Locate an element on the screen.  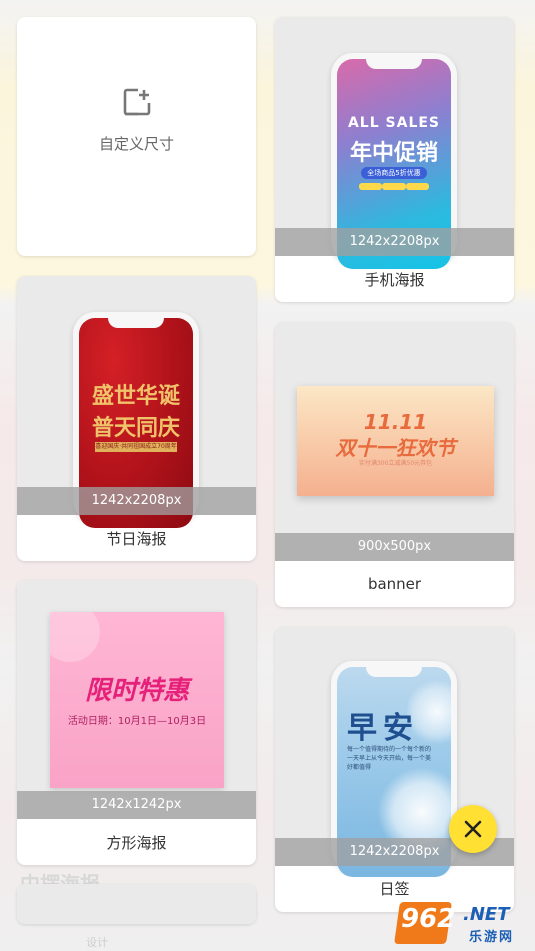
template-label: 日签 is located at coordinates (394, 889).